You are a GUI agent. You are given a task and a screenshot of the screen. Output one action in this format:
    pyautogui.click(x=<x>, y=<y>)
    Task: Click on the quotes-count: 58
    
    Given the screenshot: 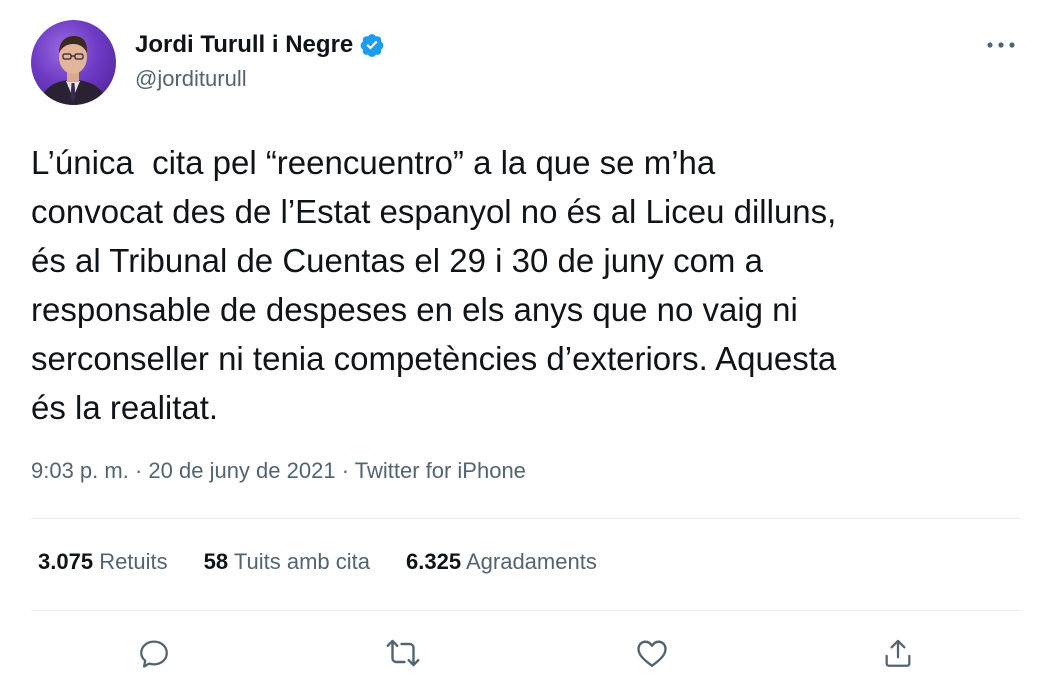 What is the action you would take?
    pyautogui.click(x=216, y=561)
    